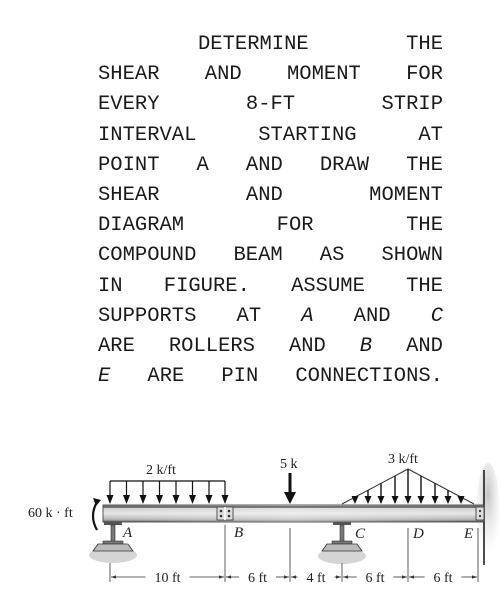  I want to click on point-load-arrow, so click(290, 488).